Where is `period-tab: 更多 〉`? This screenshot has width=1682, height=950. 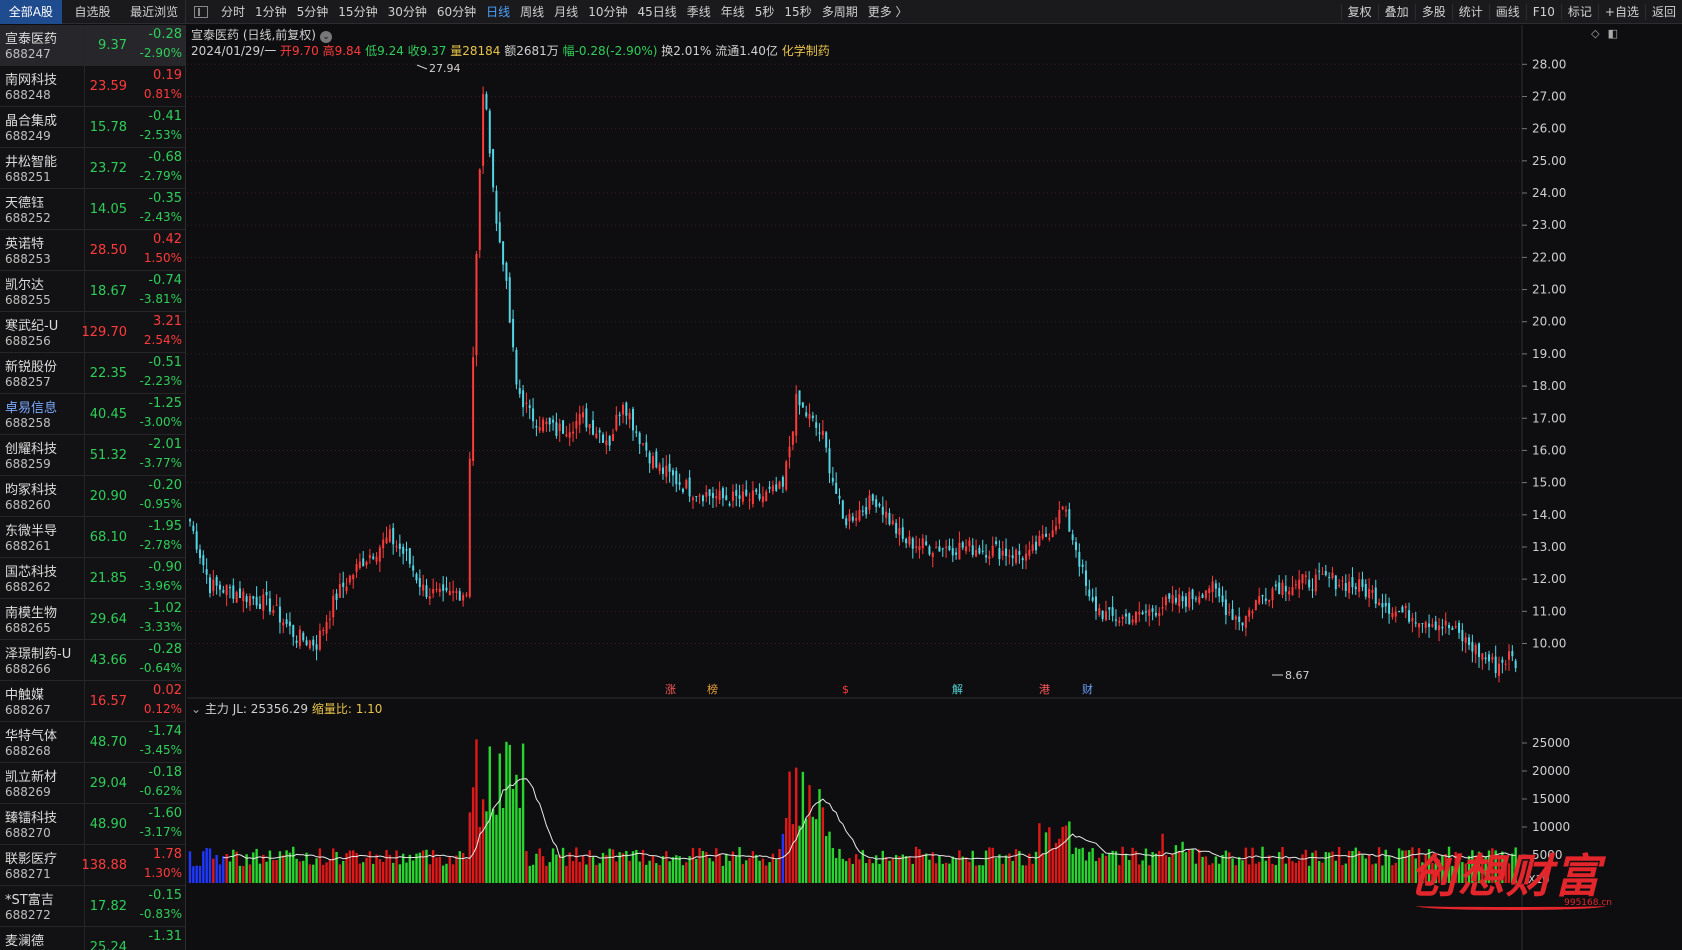 period-tab: 更多 〉 is located at coordinates (888, 11).